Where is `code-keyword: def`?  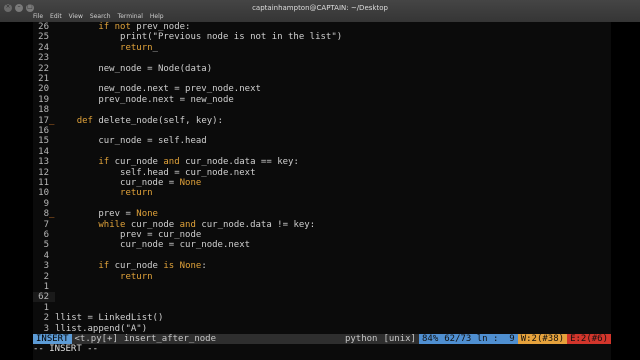 code-keyword: def is located at coordinates (84, 120).